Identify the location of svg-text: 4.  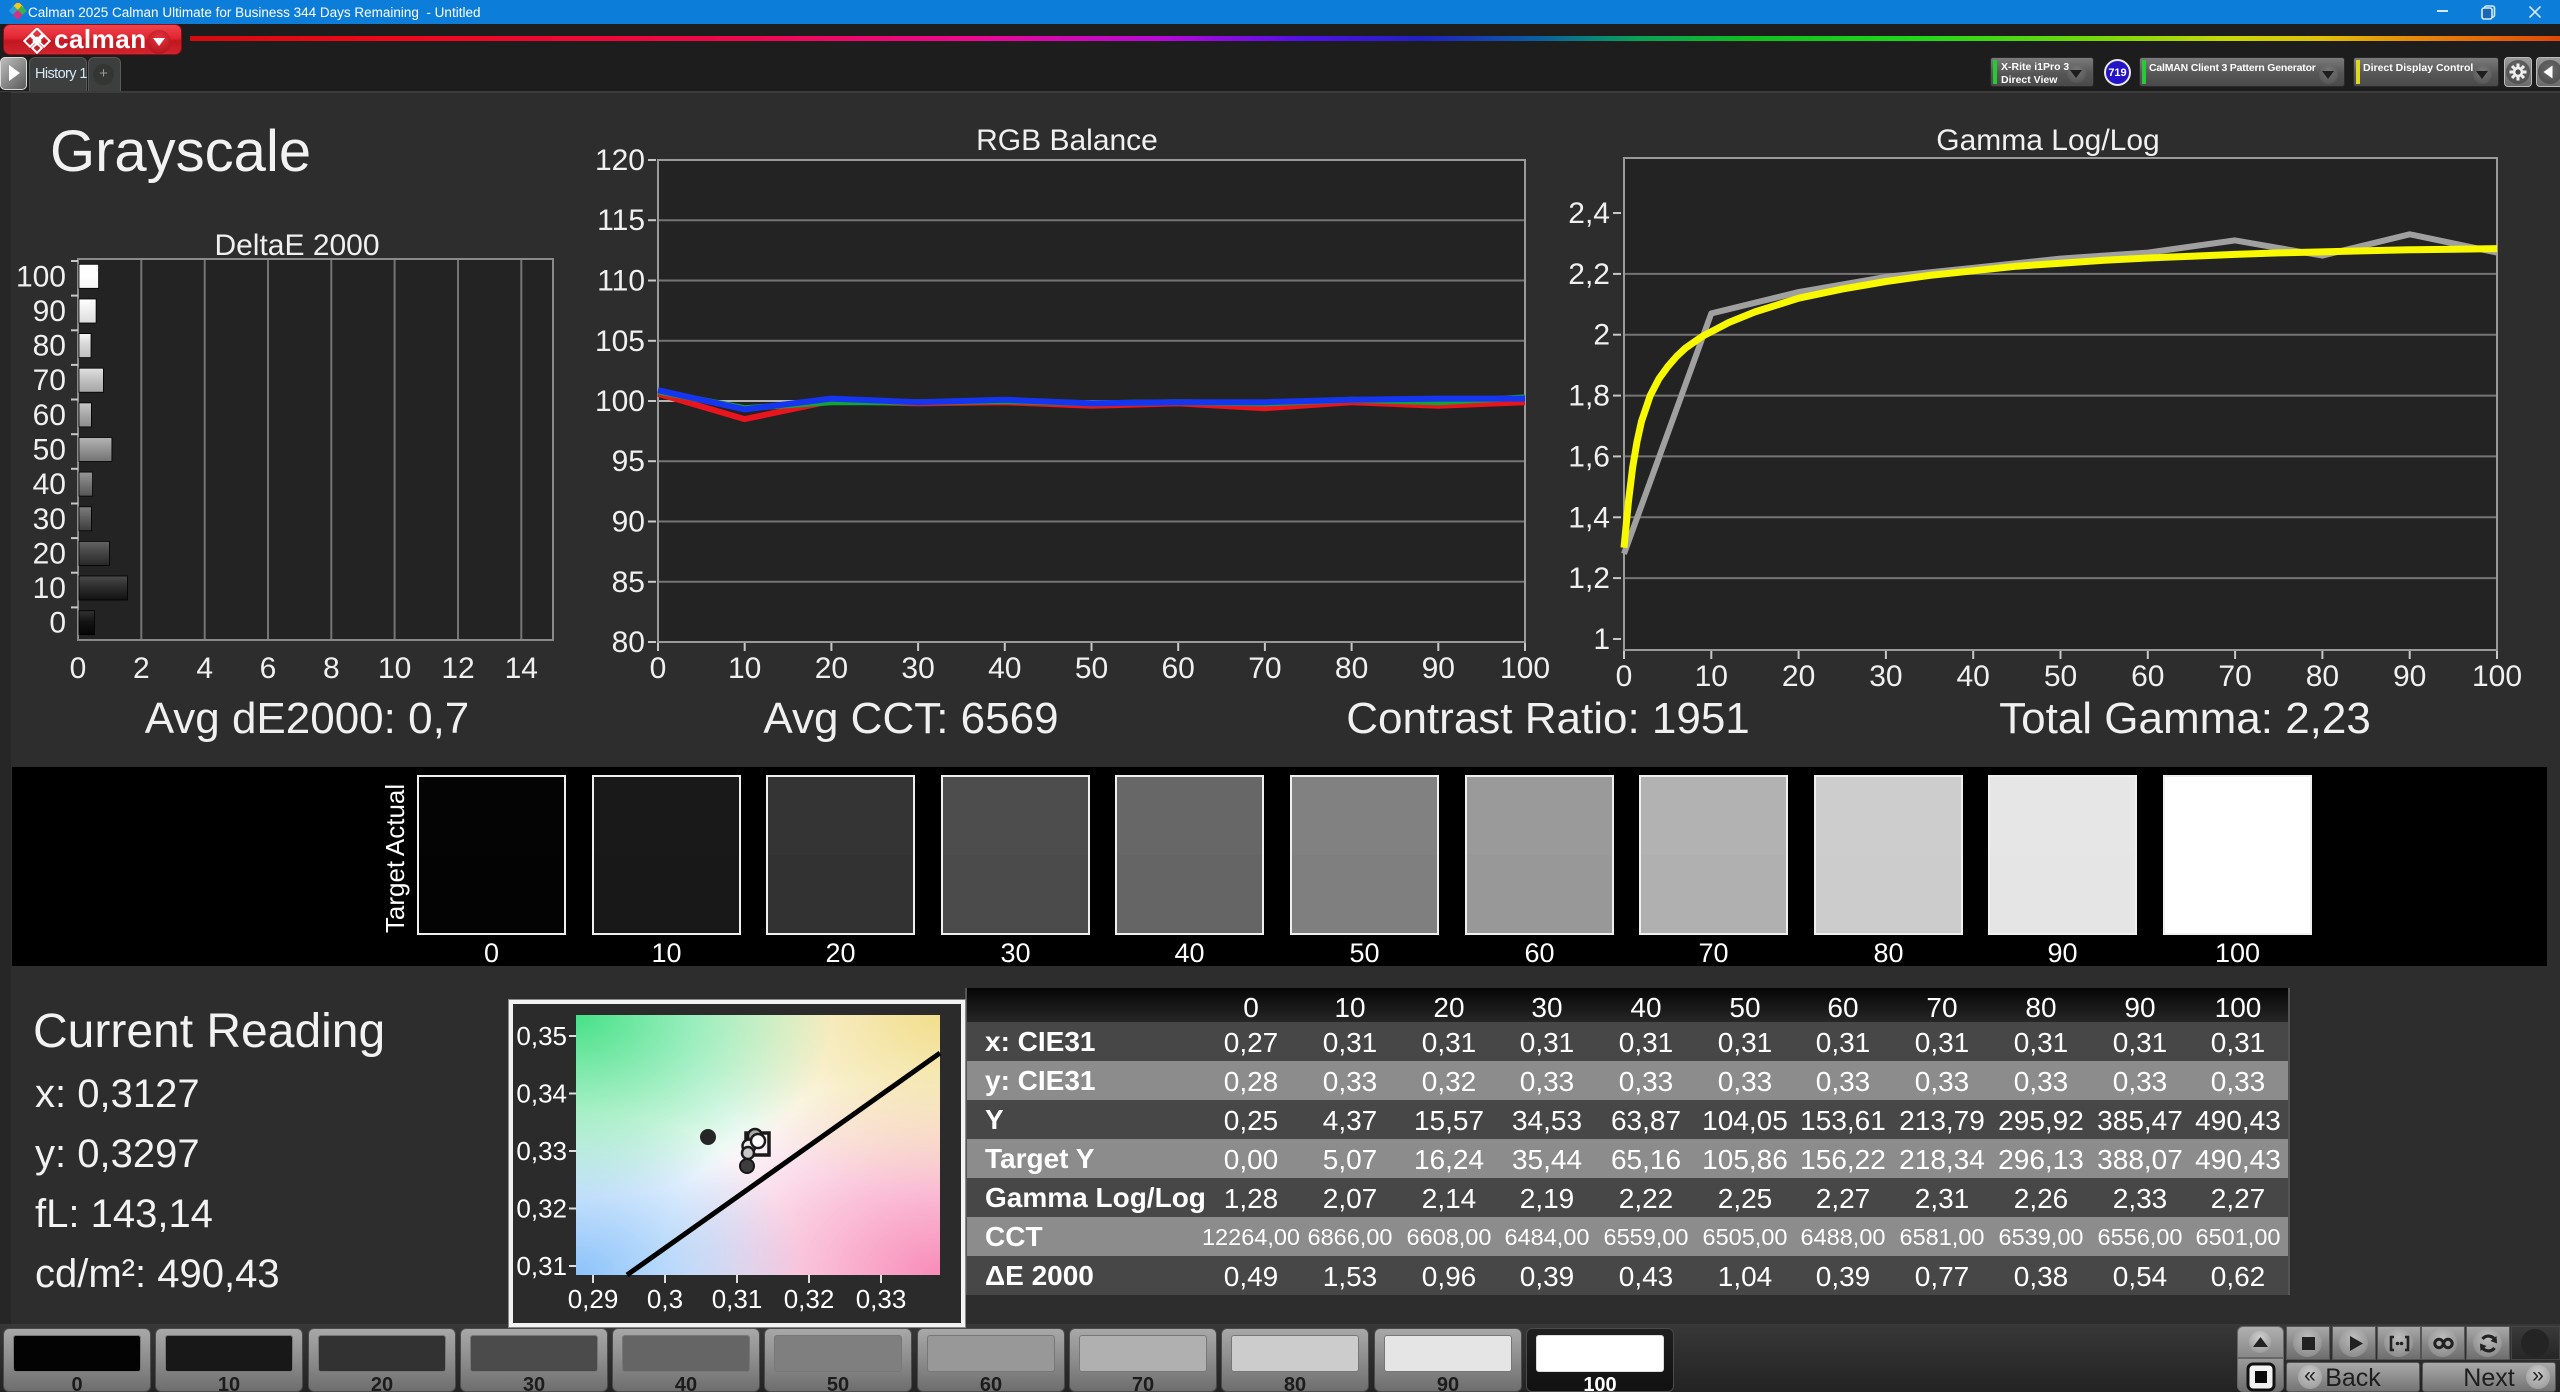
(204, 668).